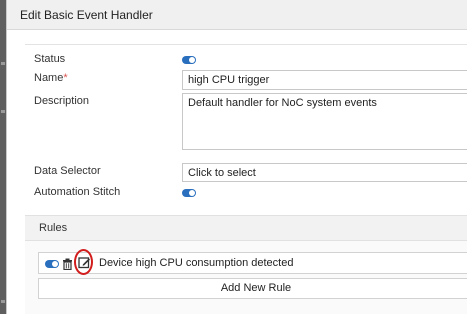 The height and width of the screenshot is (314, 467). What do you see at coordinates (237, 15) in the screenshot?
I see `dialog-titlebar: Edit Basic Event Handler` at bounding box center [237, 15].